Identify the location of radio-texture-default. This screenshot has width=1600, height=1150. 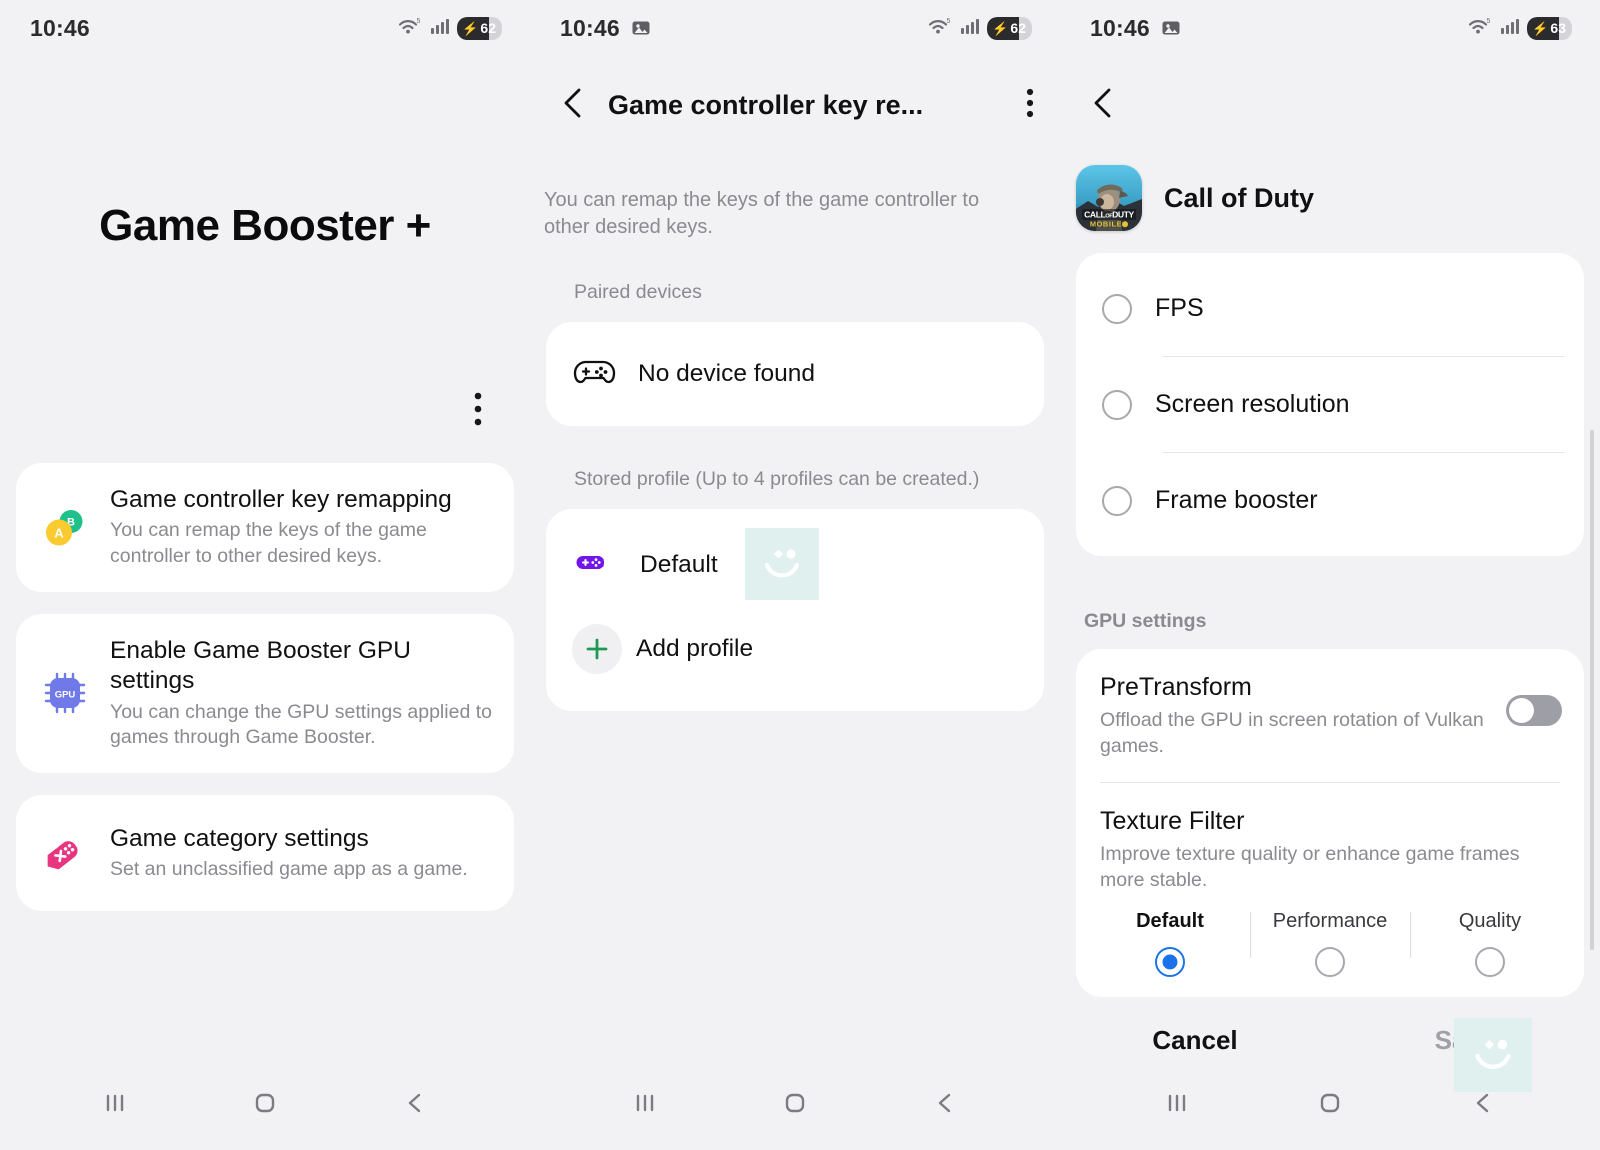
(1170, 961).